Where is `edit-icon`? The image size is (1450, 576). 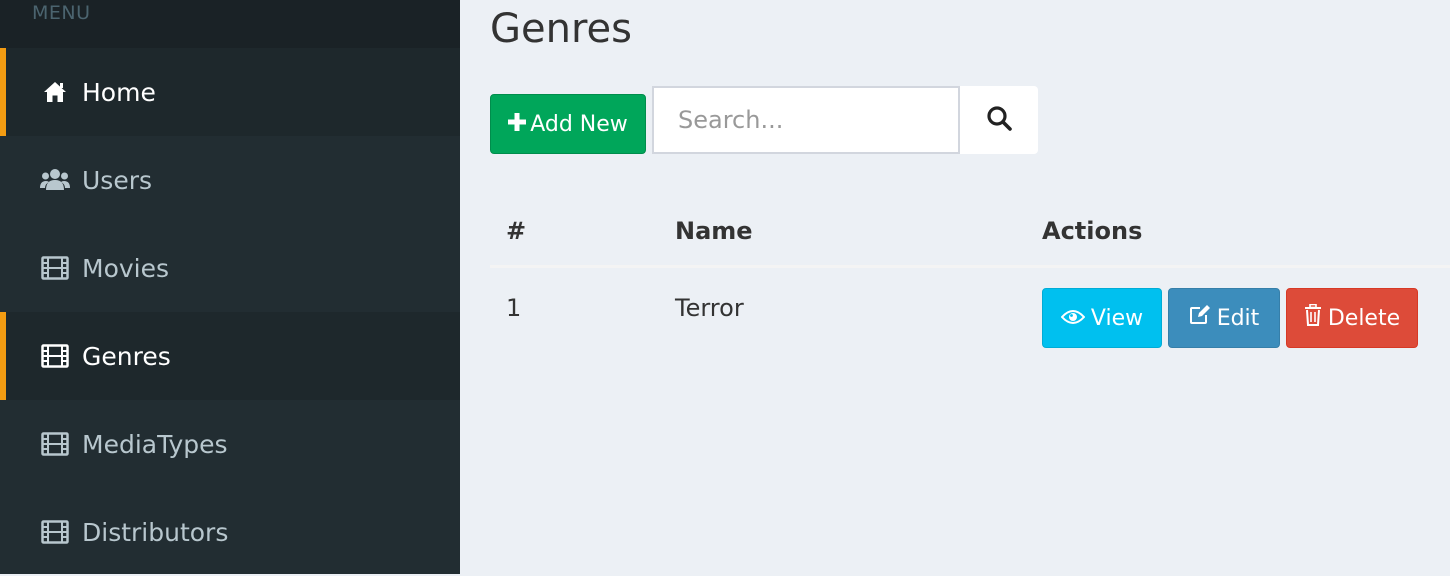 edit-icon is located at coordinates (1200, 318).